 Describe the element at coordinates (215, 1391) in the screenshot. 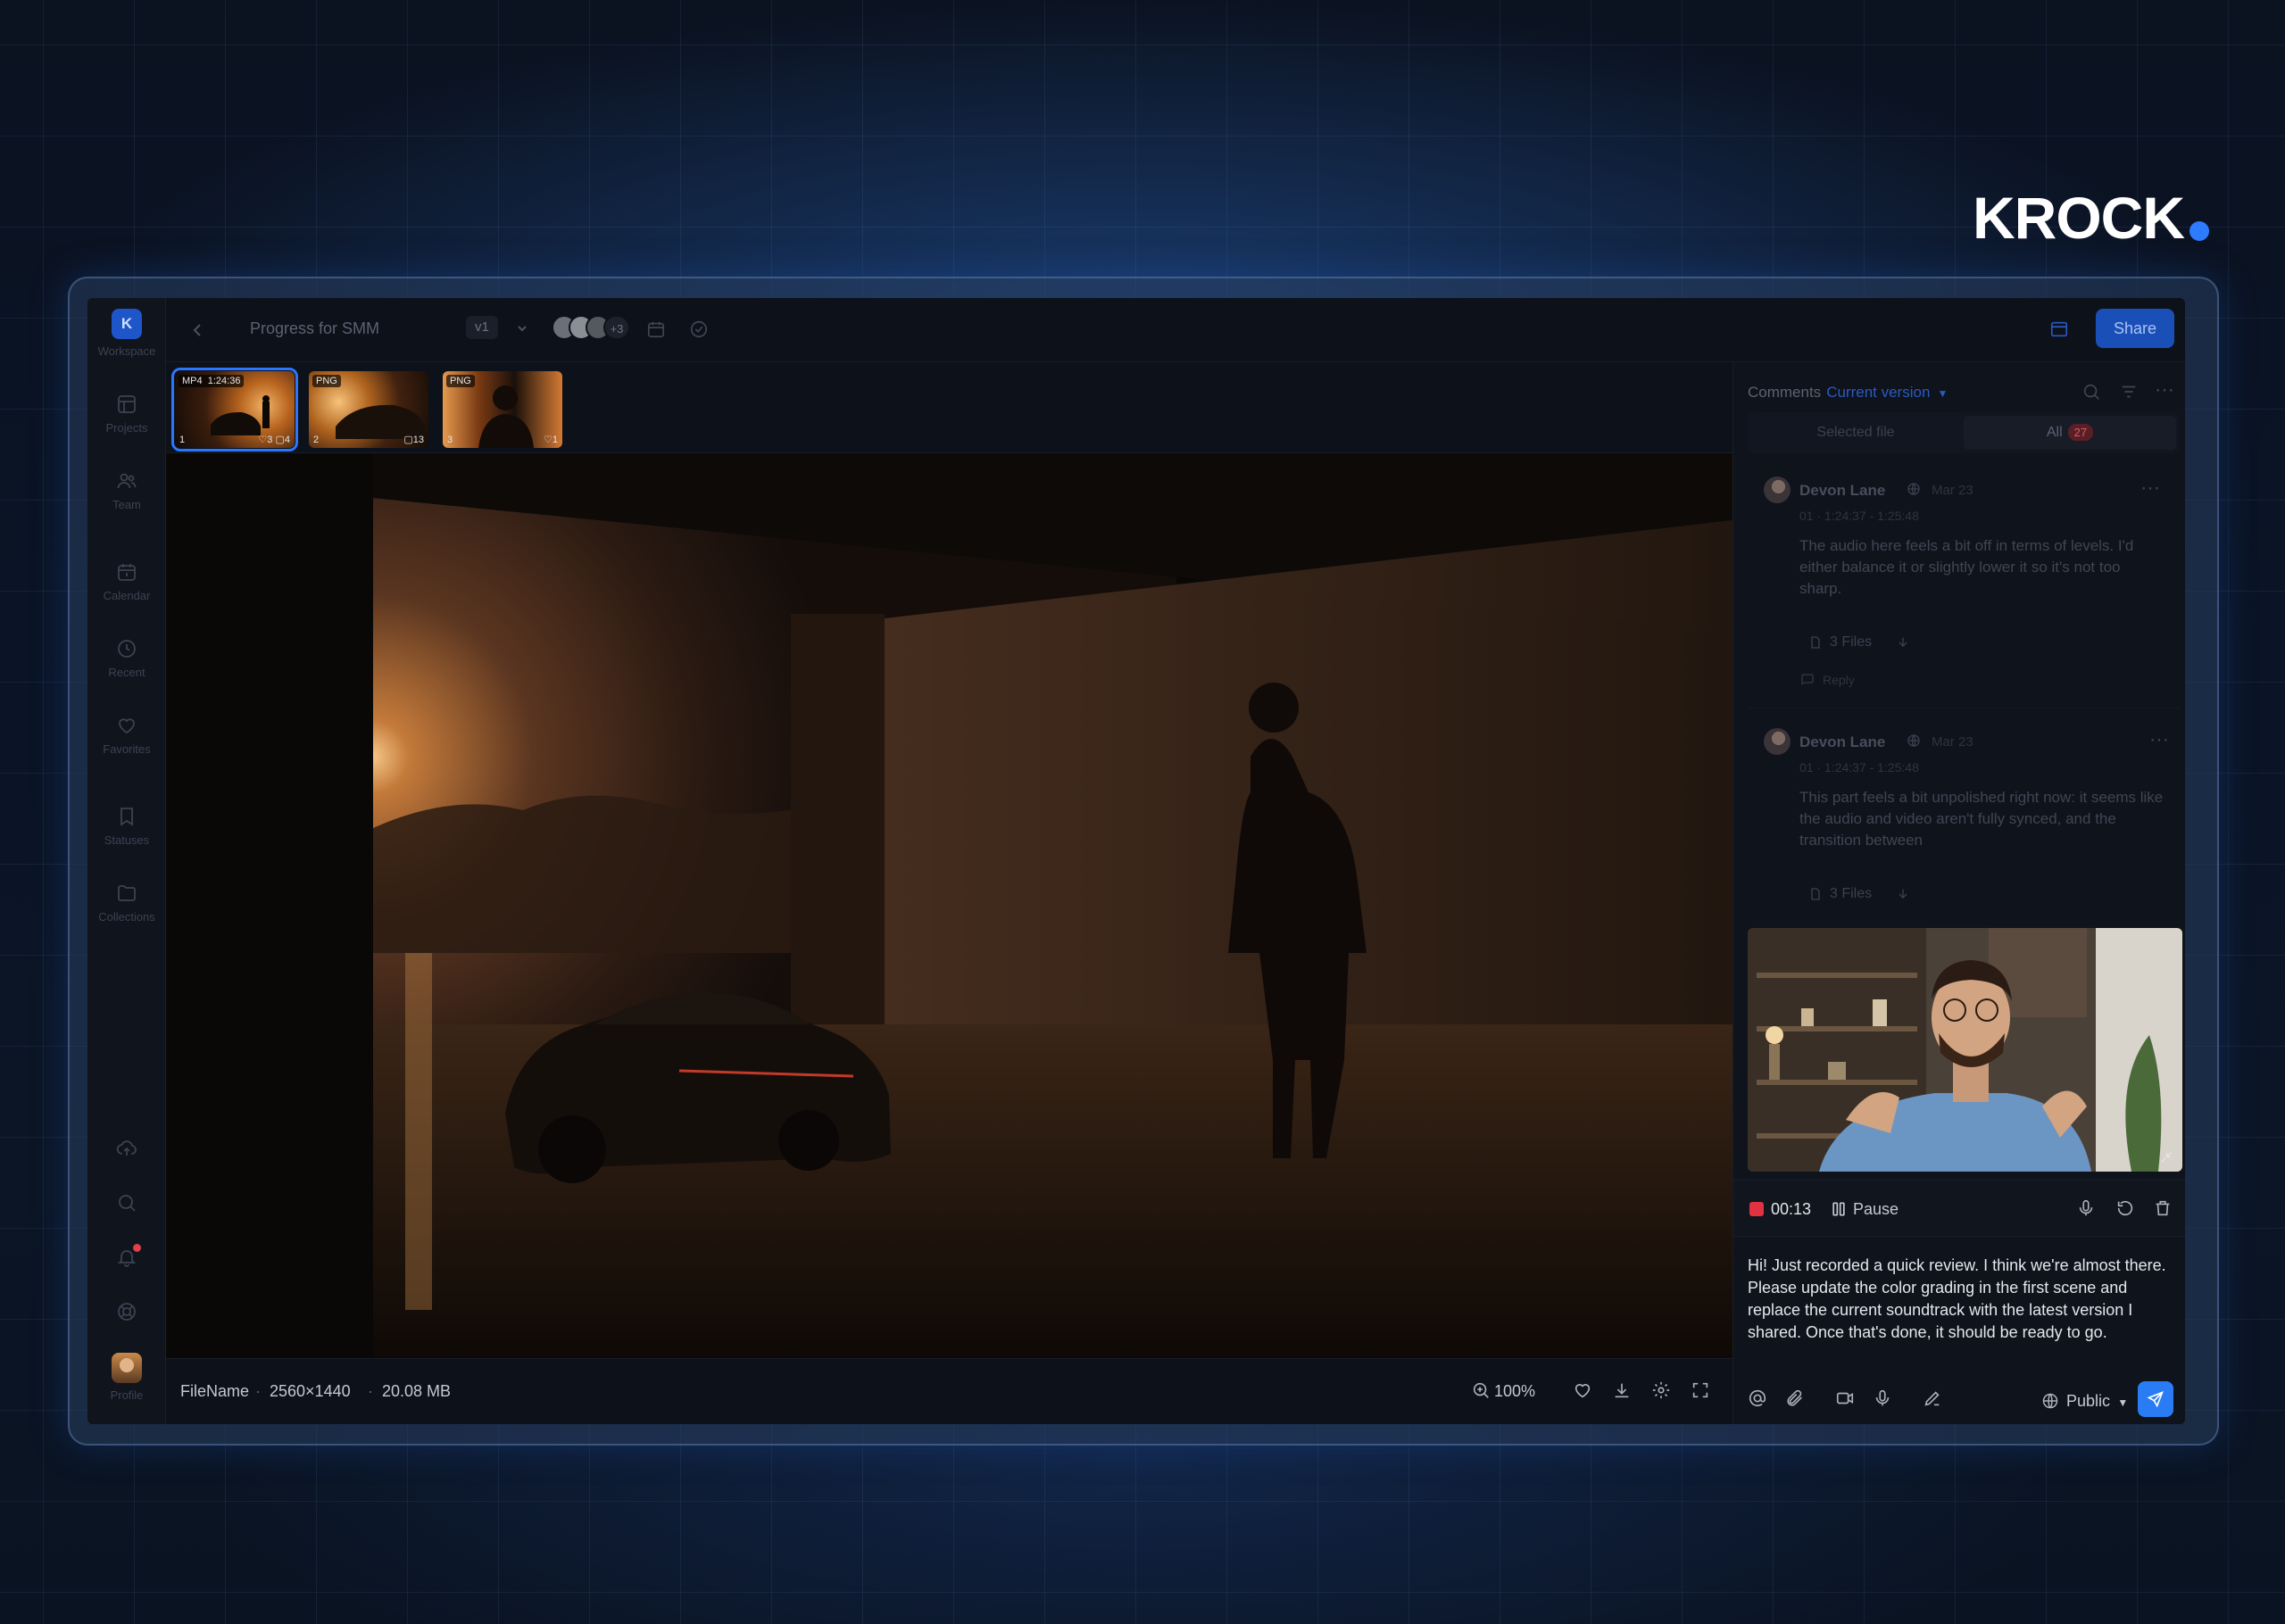

I see `file-name: FileName` at that location.